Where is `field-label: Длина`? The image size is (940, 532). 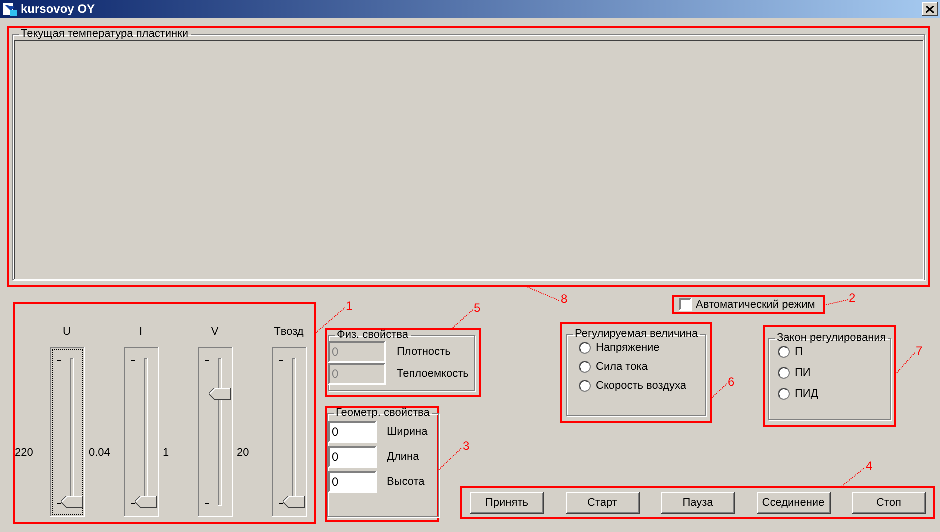 field-label: Длина is located at coordinates (403, 457).